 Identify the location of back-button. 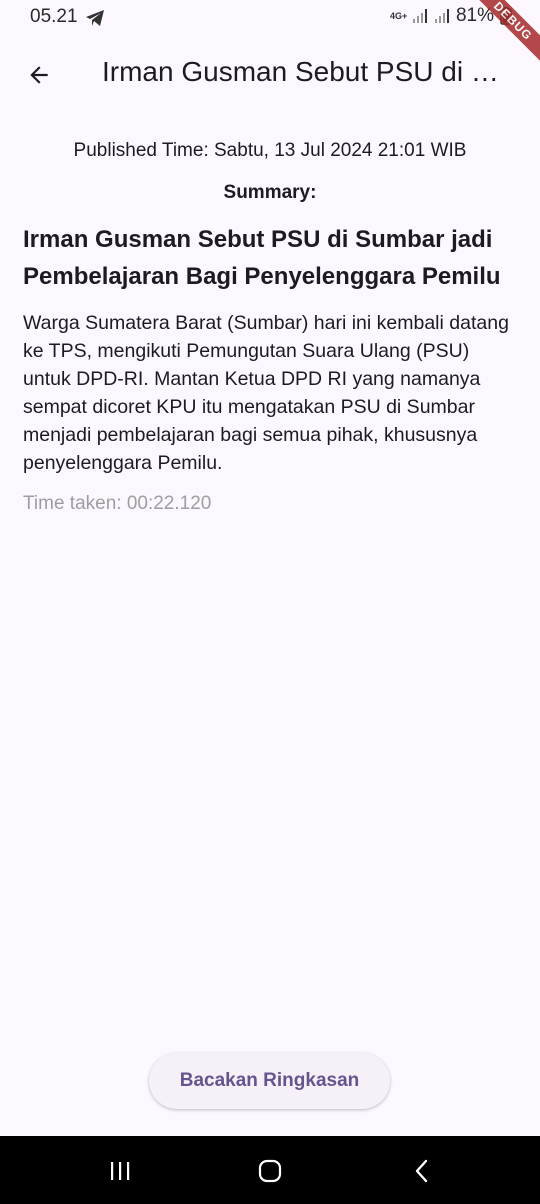
(39, 75).